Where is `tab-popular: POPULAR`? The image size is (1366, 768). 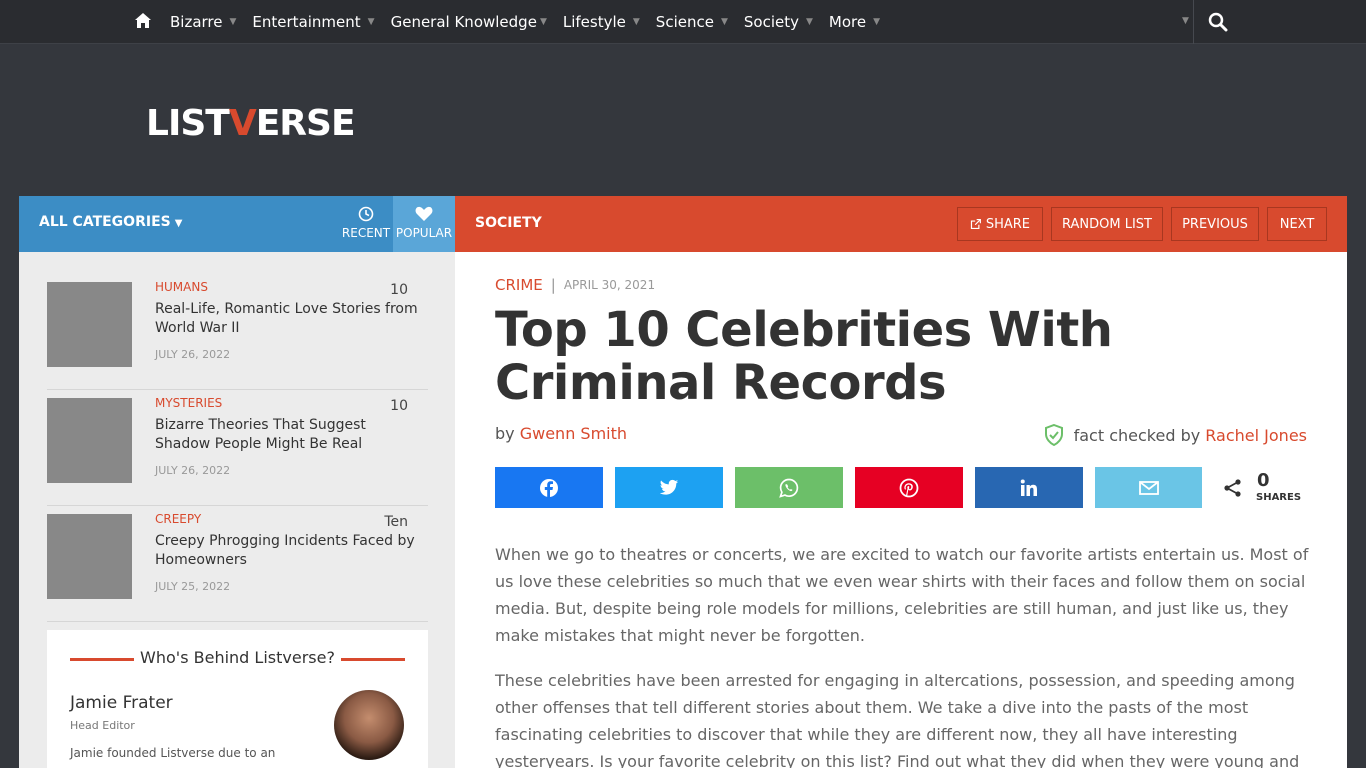
tab-popular: POPULAR is located at coordinates (424, 224).